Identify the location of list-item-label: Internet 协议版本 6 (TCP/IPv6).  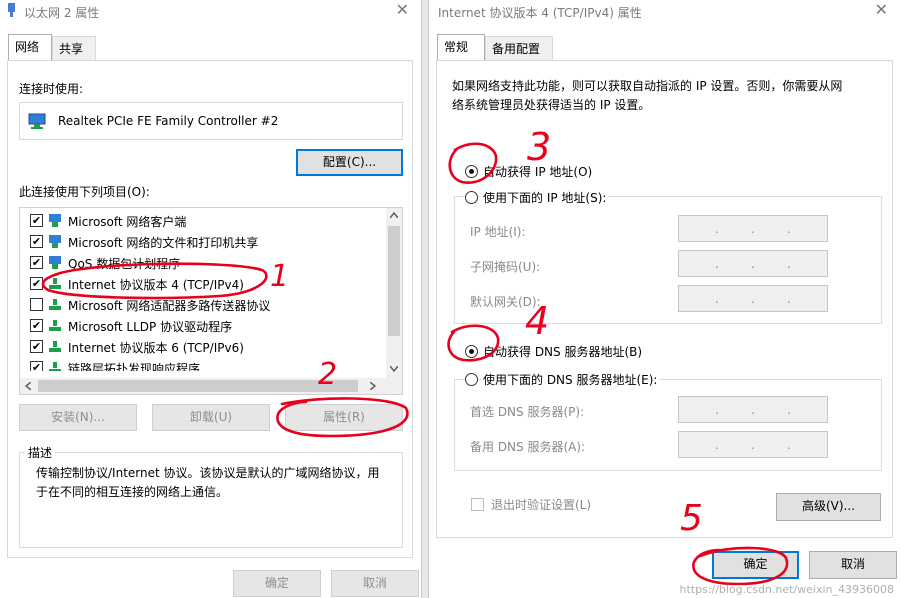
(156, 348).